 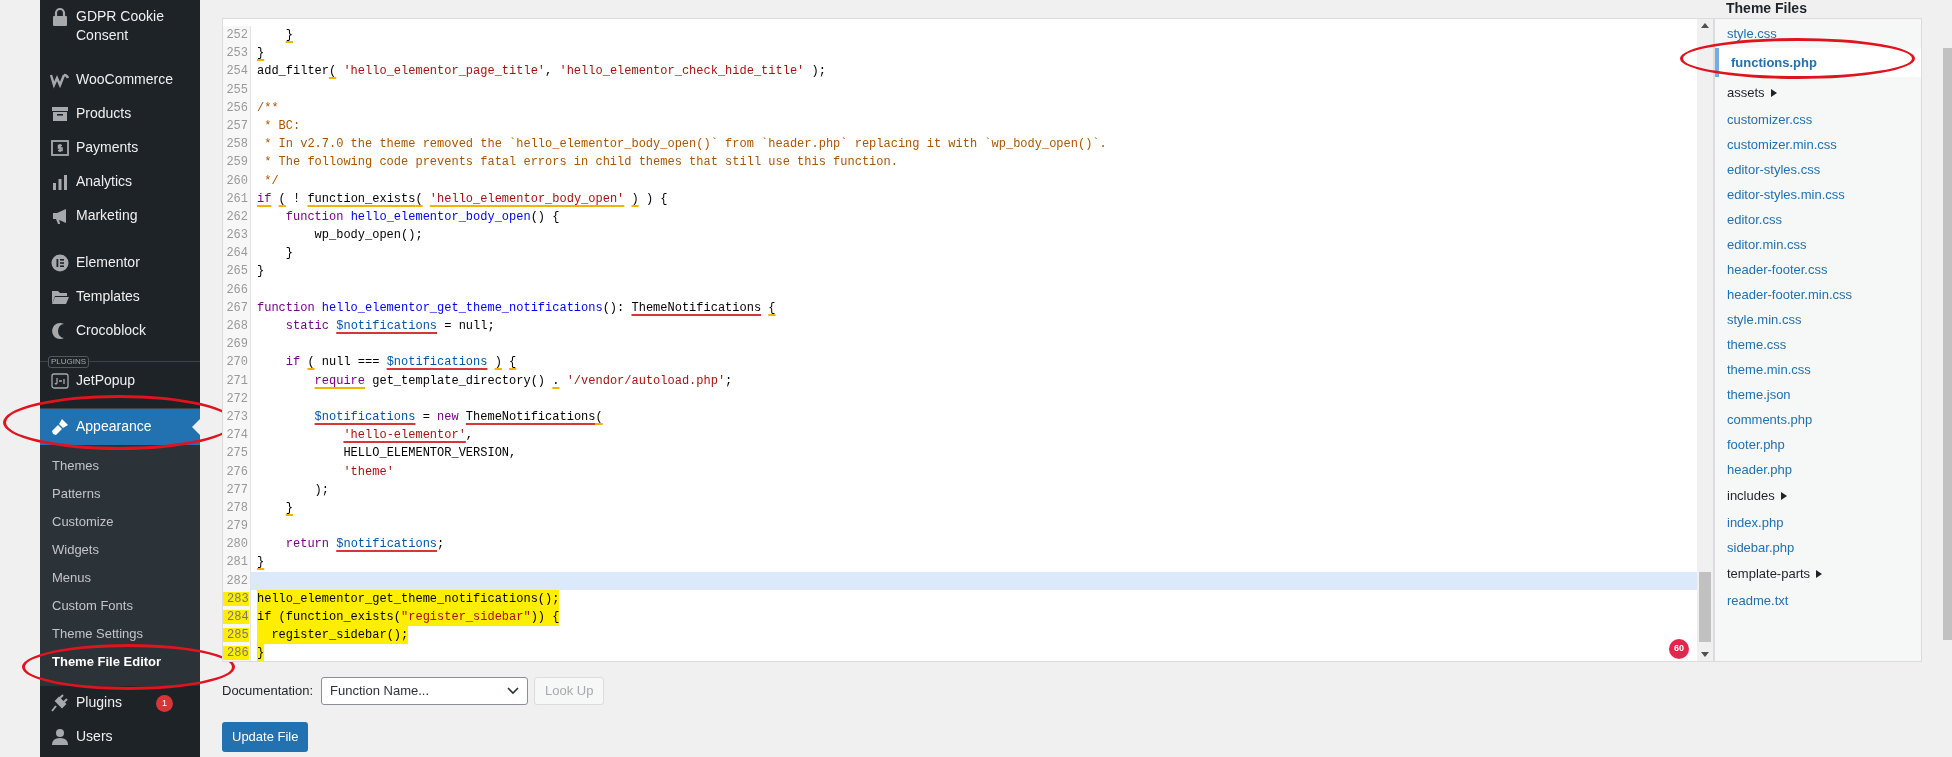 What do you see at coordinates (236, 653) in the screenshot?
I see `line-number: 286` at bounding box center [236, 653].